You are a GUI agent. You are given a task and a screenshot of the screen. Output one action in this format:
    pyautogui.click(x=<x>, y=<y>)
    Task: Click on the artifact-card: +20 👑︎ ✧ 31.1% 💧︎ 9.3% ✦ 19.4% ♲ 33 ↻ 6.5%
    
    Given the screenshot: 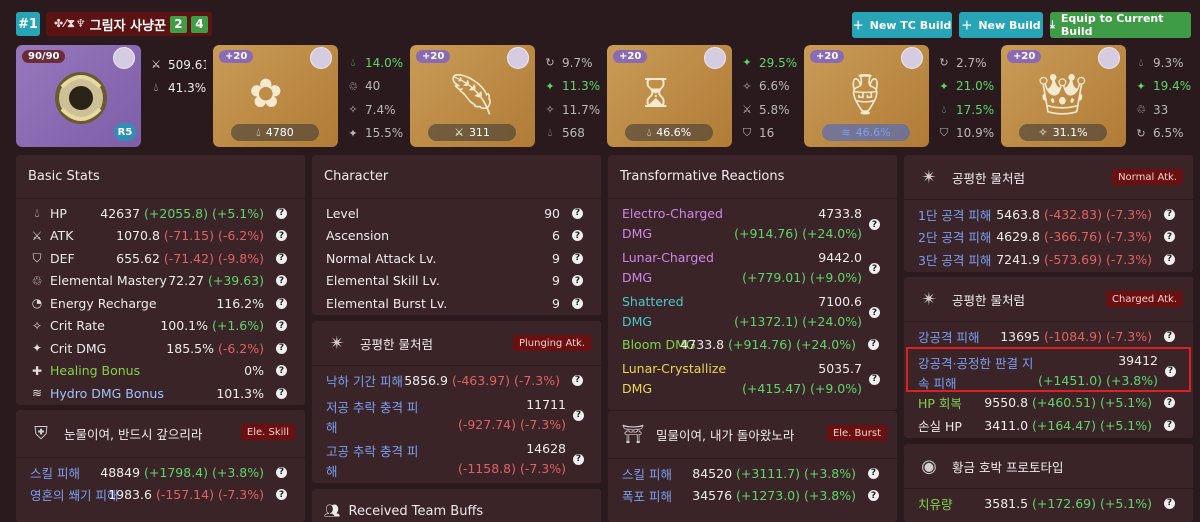 What is the action you would take?
    pyautogui.click(x=1096, y=96)
    